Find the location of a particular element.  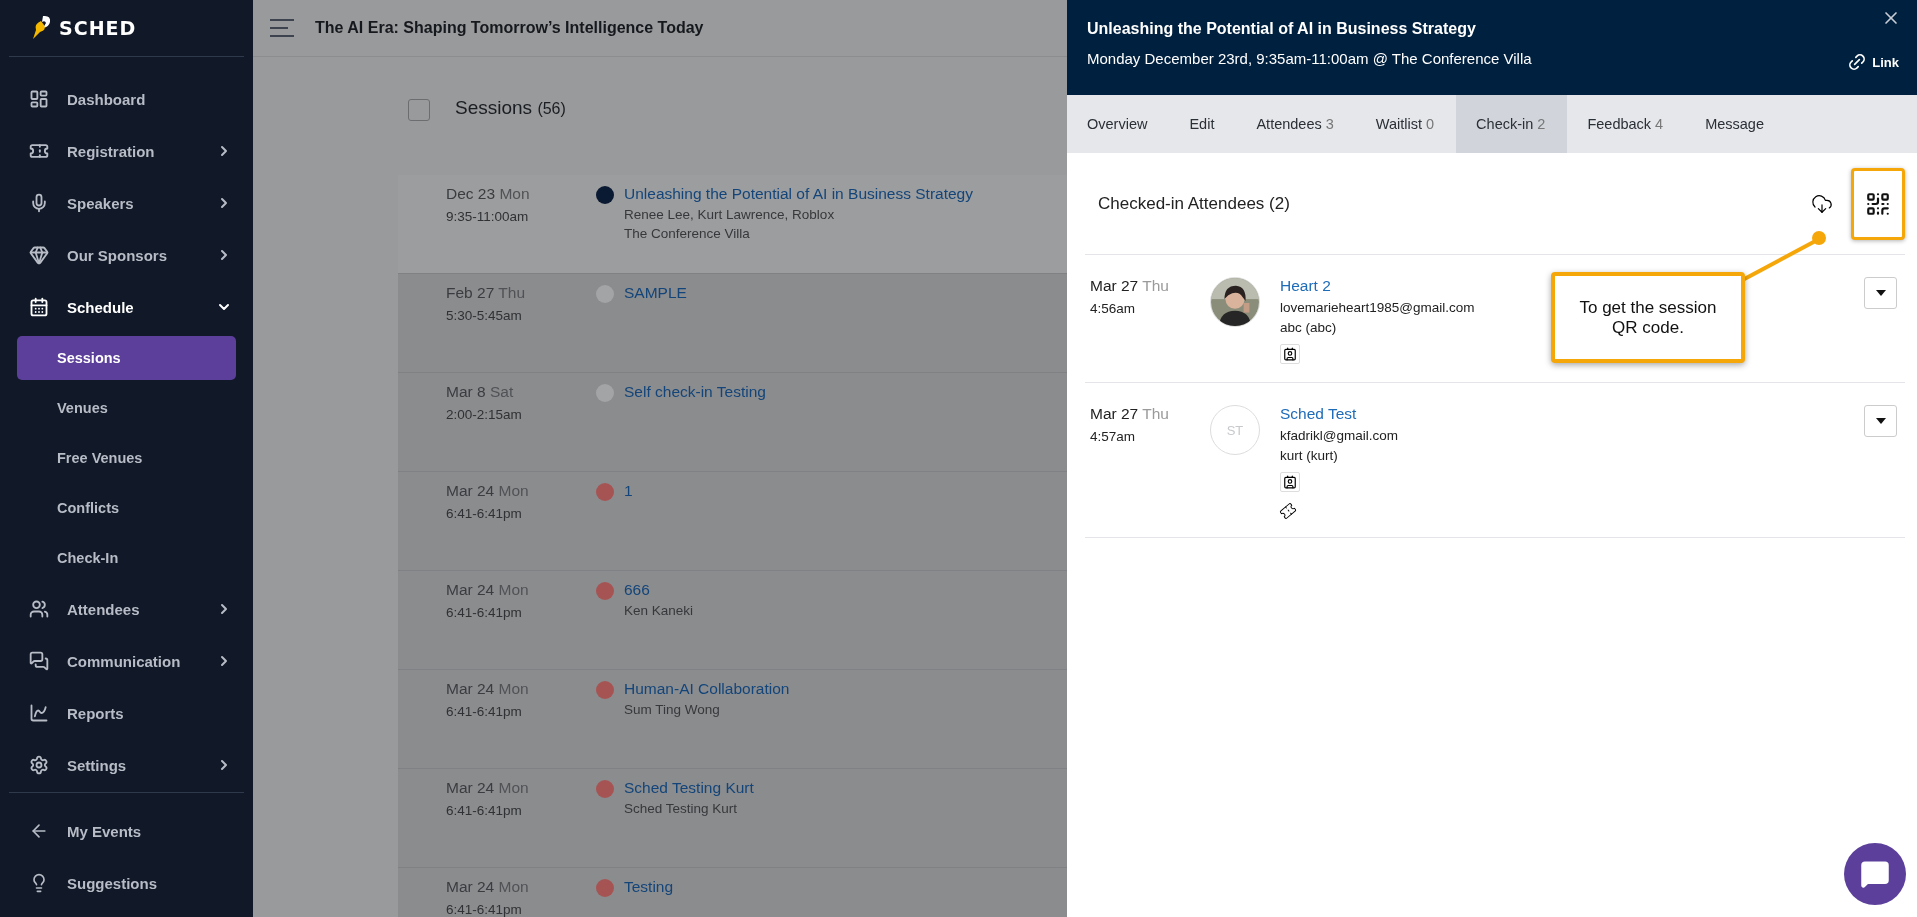

sidebar-item: Schedule is located at coordinates (126, 307).